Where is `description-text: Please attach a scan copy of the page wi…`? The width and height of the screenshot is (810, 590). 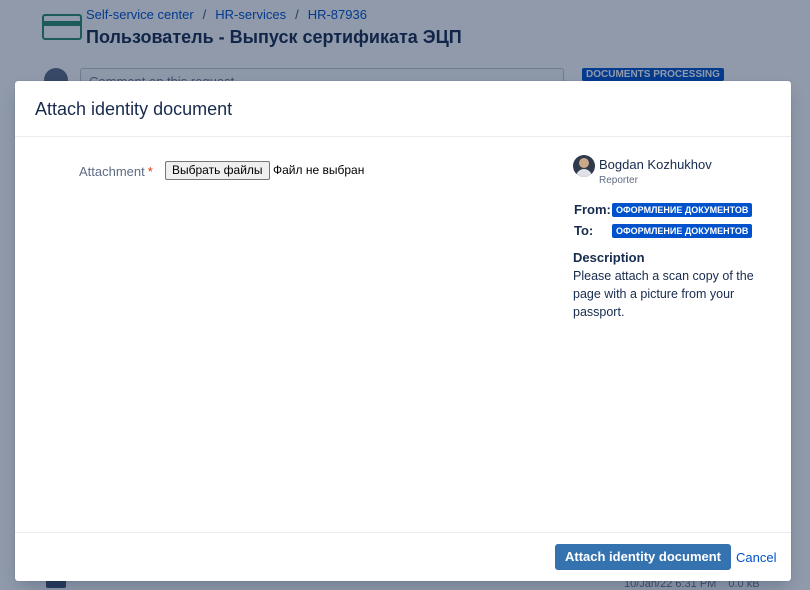
description-text: Please attach a scan copy of the page wi… is located at coordinates (663, 294).